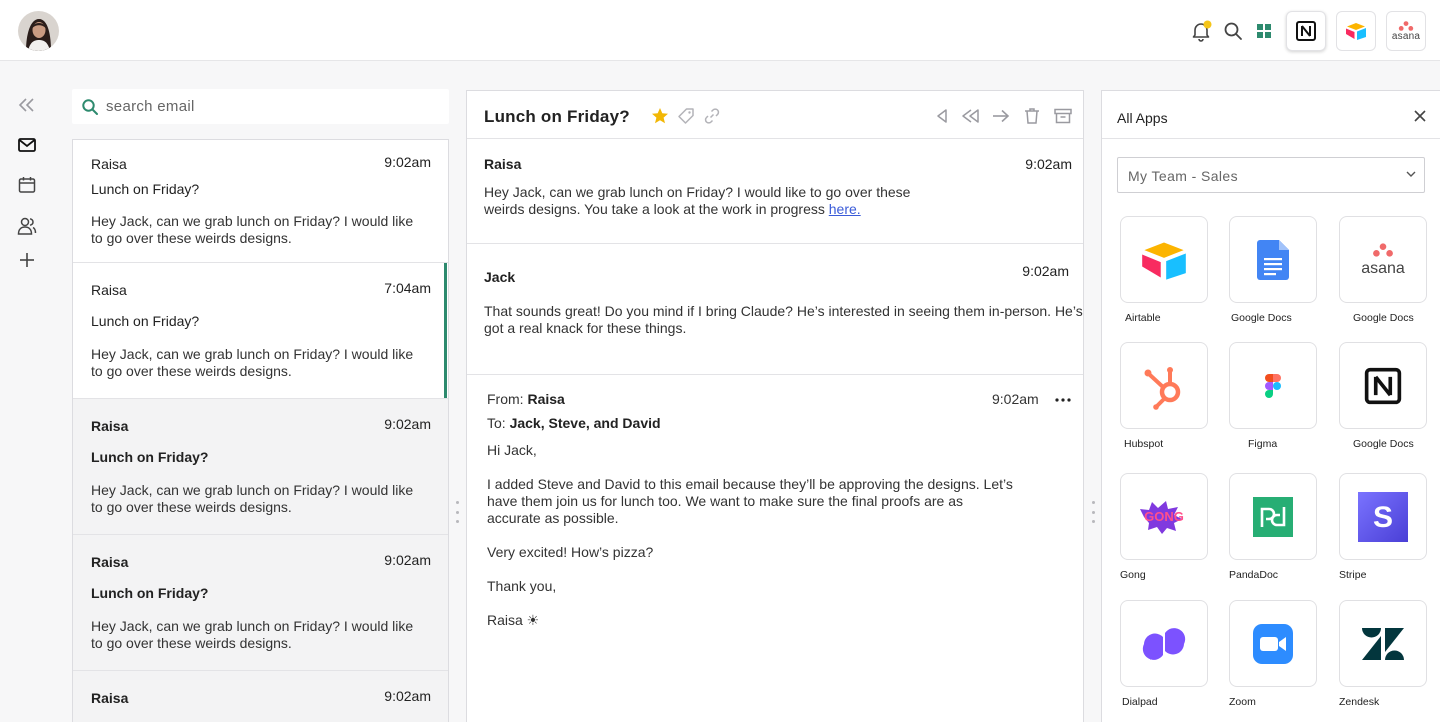  I want to click on thread-title: Lunch on Friday?, so click(557, 116).